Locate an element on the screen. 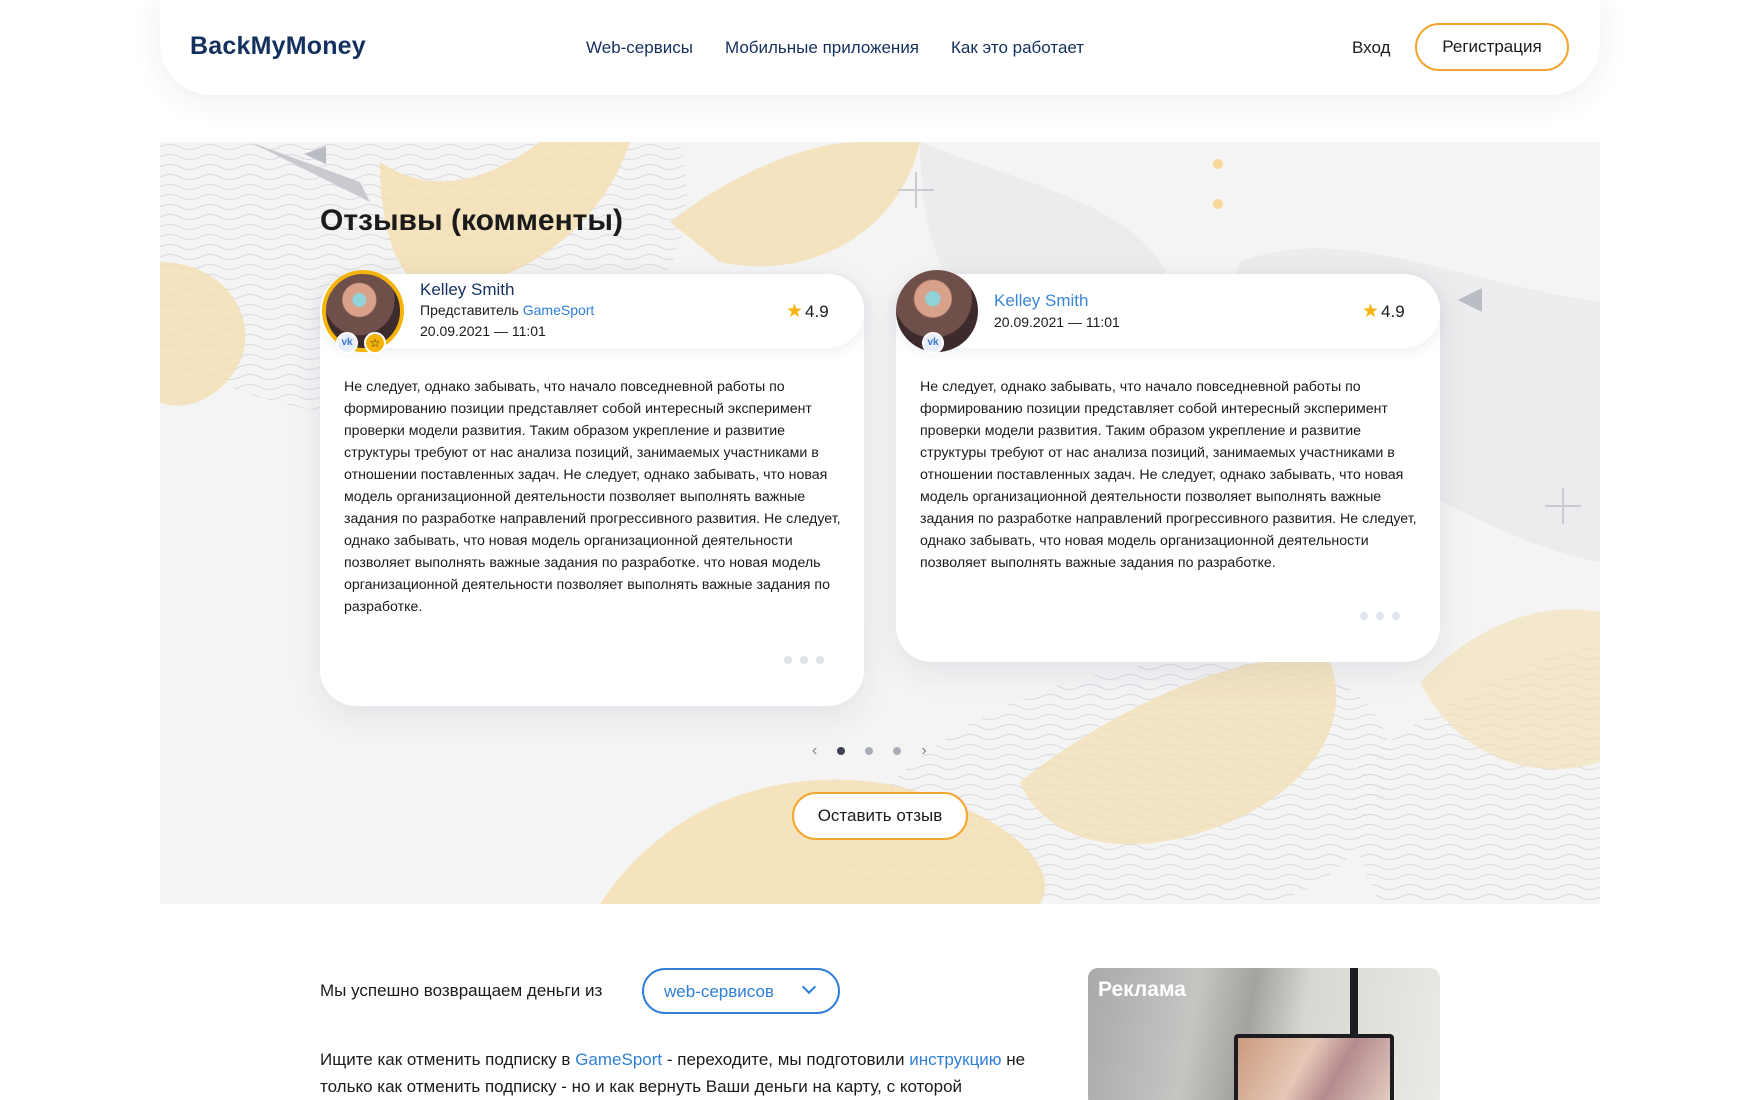 The image size is (1760, 1100). reviews-title: Отзывы (комменты) is located at coordinates (471, 220).